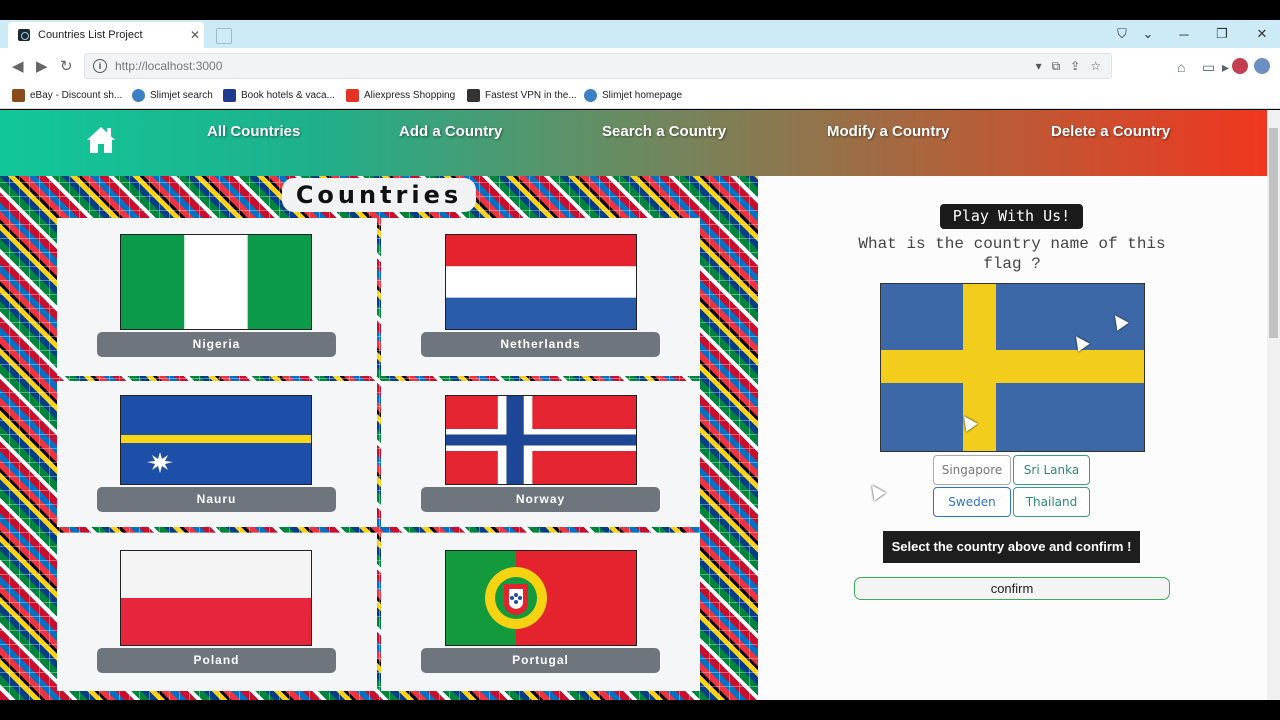 Image resolution: width=1280 pixels, height=720 pixels. Describe the element at coordinates (101, 139) in the screenshot. I see `home-icon` at that location.